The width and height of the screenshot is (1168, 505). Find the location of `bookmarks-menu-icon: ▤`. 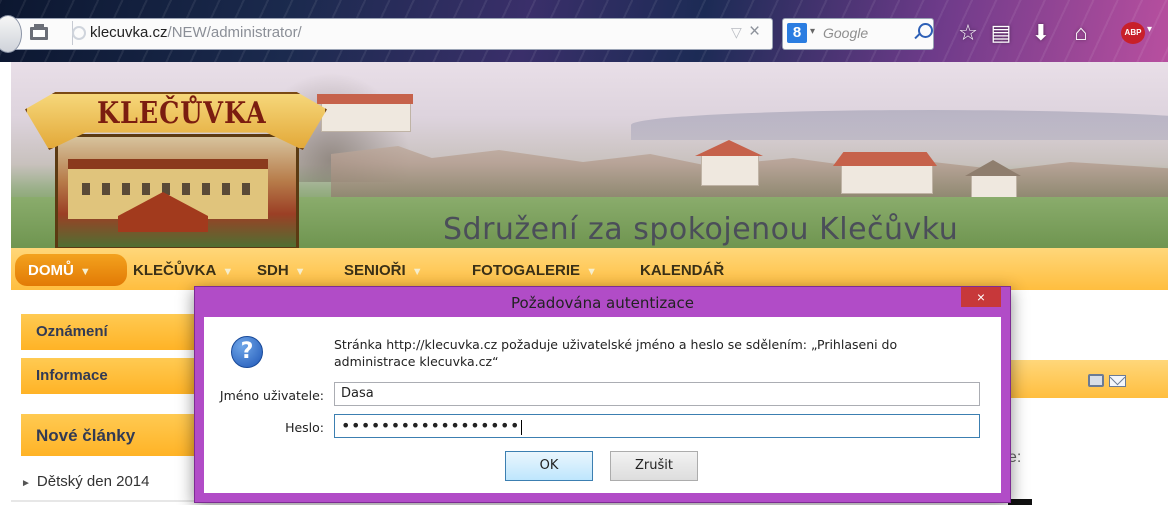

bookmarks-menu-icon: ▤ is located at coordinates (1001, 33).